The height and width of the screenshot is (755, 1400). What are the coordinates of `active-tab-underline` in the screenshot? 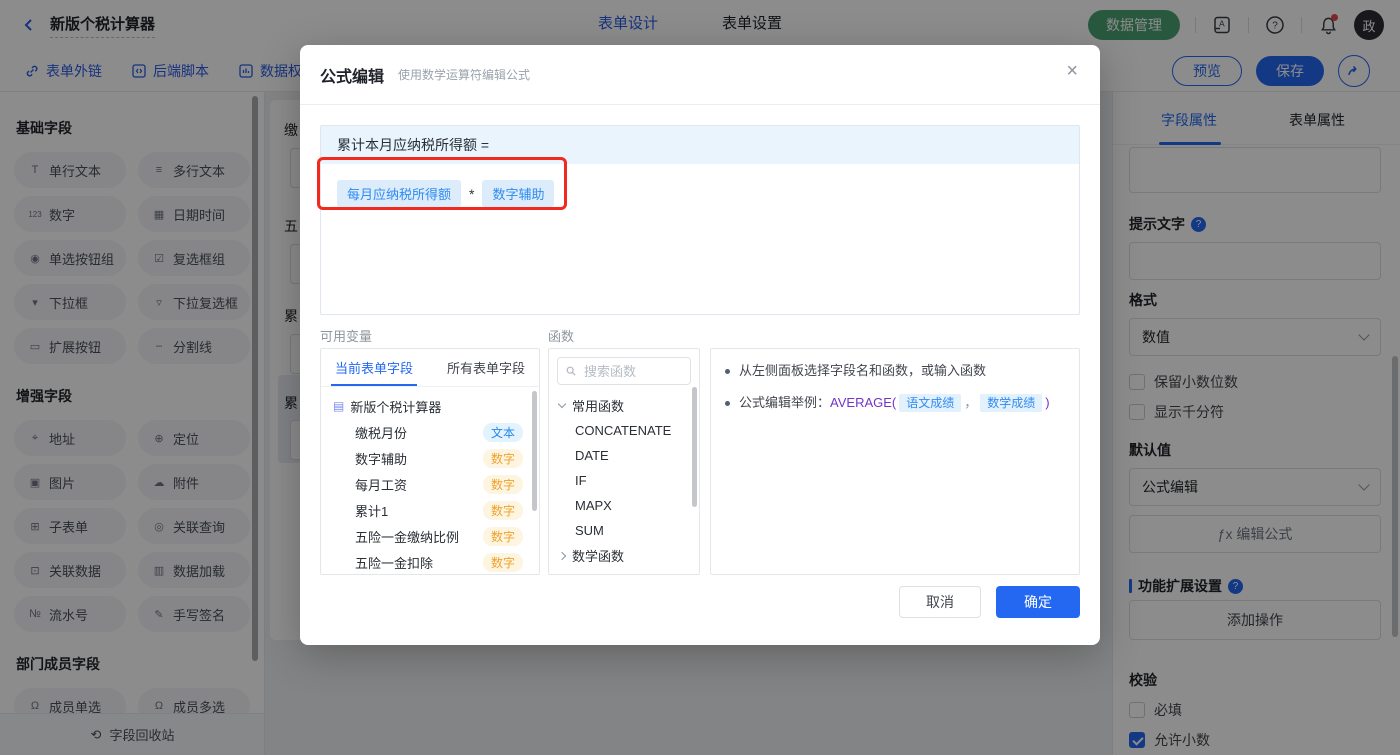 It's located at (374, 385).